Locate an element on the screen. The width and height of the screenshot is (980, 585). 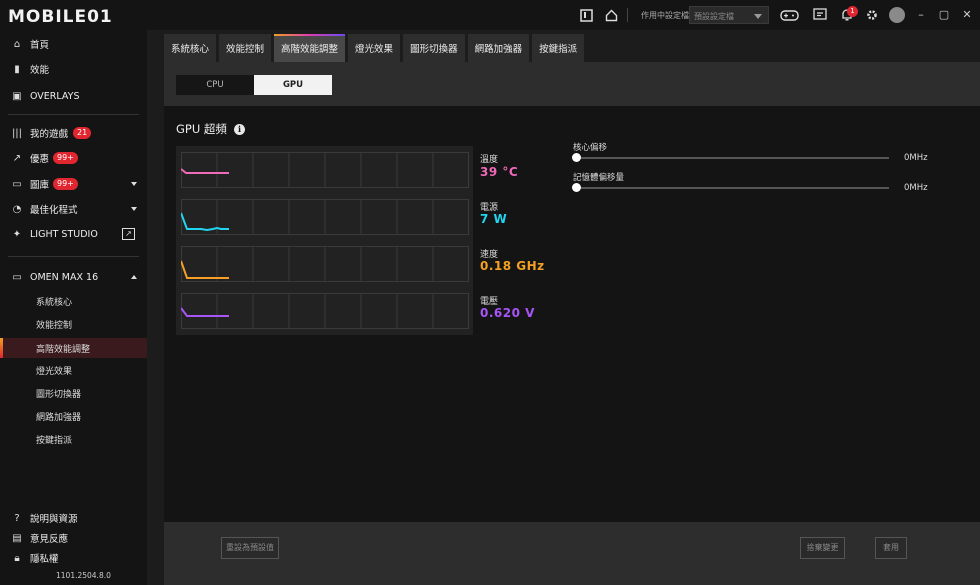
sidebar-item-privacy: 🔒︎ 隱私權 is located at coordinates (73, 558).